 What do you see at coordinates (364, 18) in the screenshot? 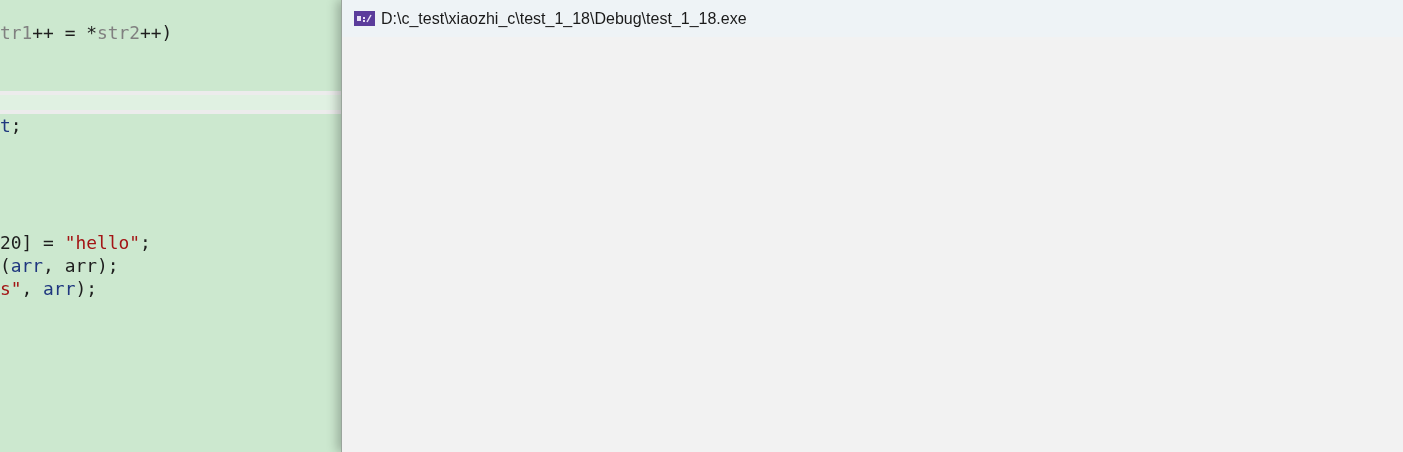
I see `console-app-icon` at bounding box center [364, 18].